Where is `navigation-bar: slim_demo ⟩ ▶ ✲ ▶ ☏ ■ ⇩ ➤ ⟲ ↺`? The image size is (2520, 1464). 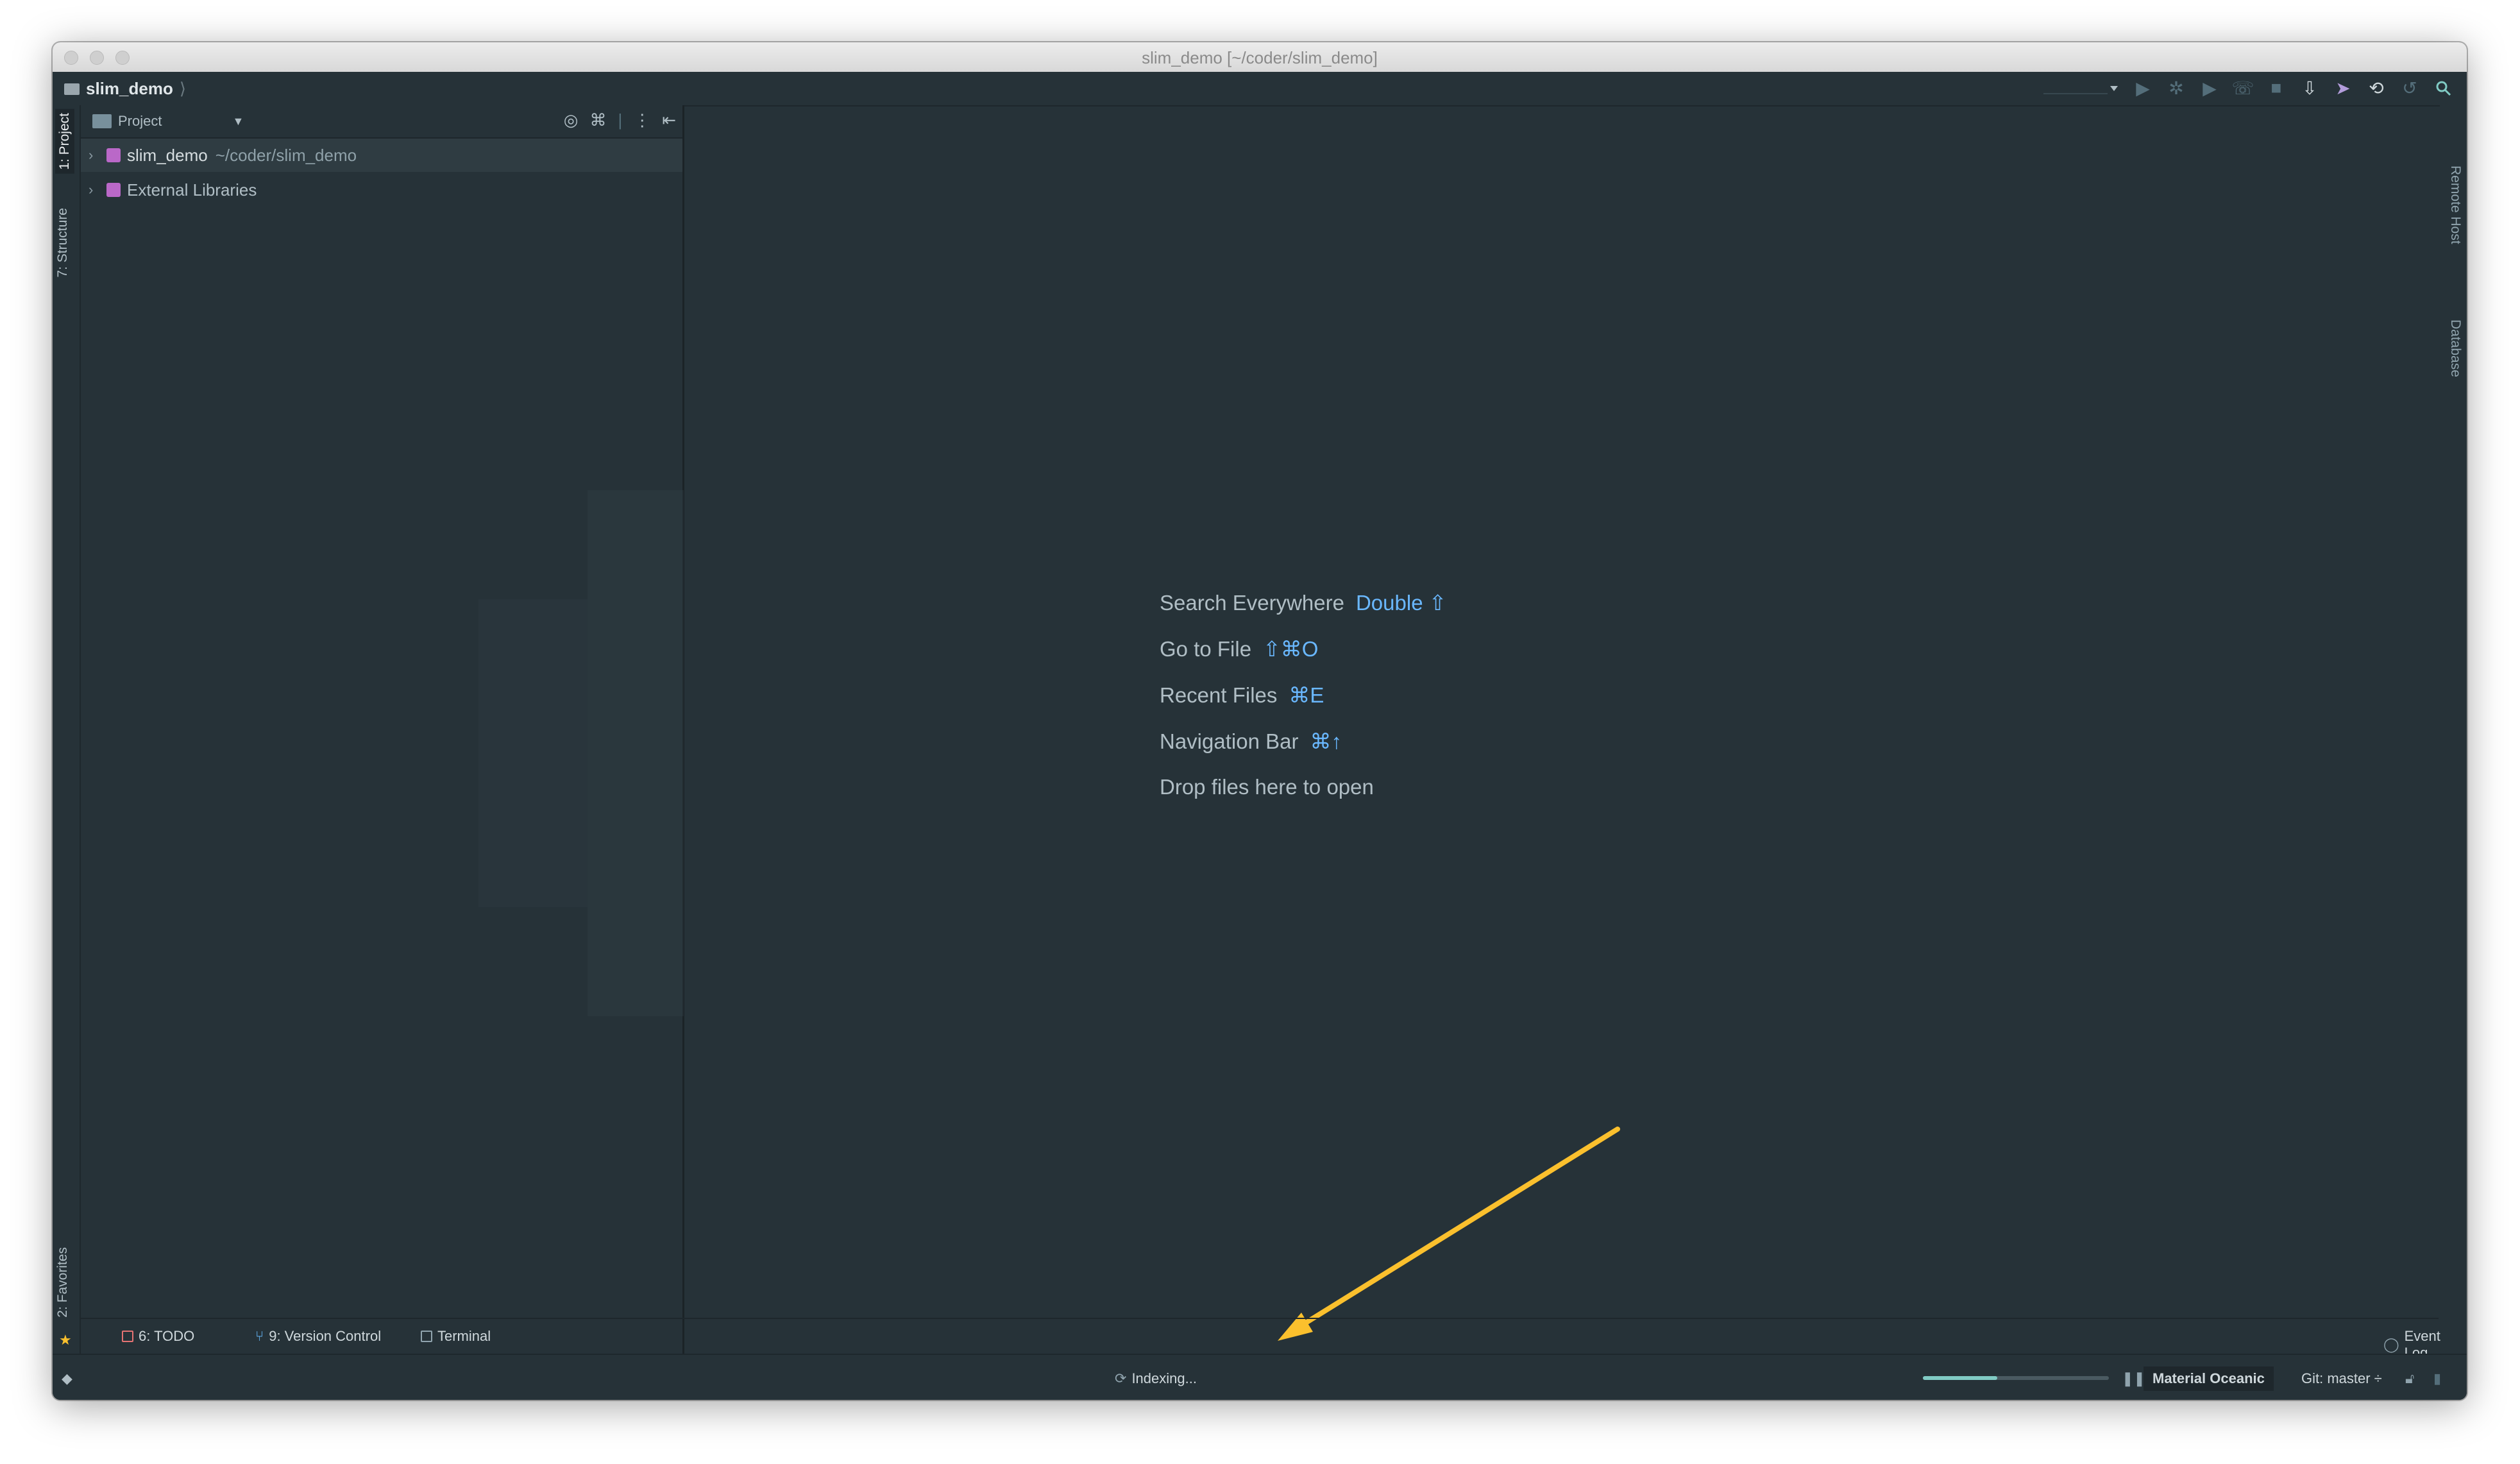 navigation-bar: slim_demo ⟩ ▶ ✲ ▶ ☏ ■ ⇩ ➤ ⟲ ↺ is located at coordinates (1260, 89).